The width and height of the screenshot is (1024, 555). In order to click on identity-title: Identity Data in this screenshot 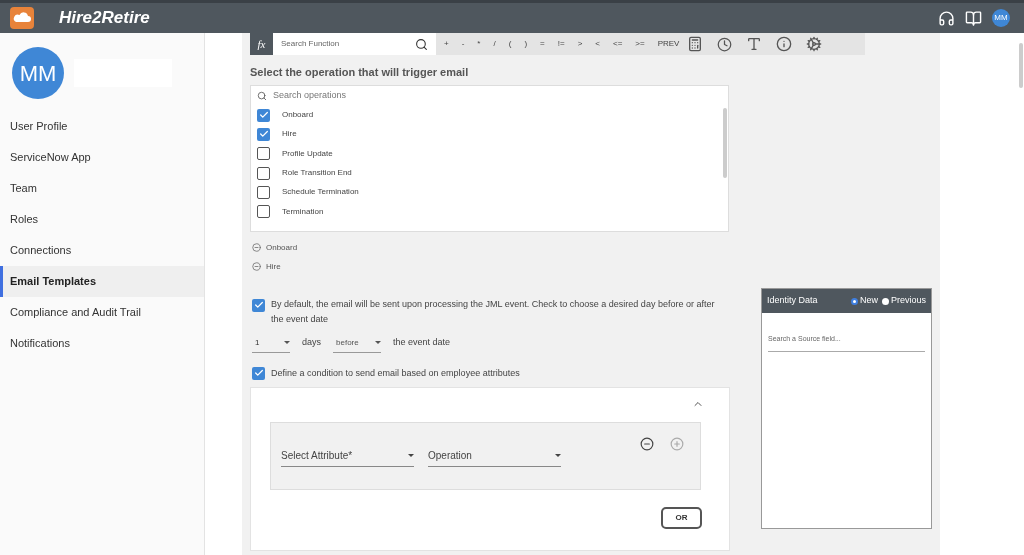, I will do `click(792, 301)`.